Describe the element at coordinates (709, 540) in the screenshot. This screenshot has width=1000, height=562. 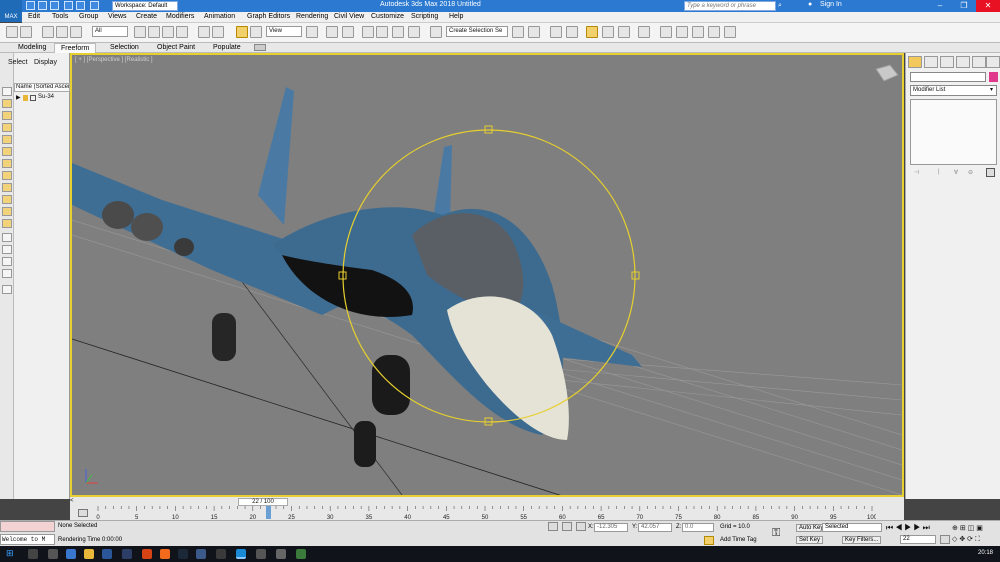
I see `time-tag-icon` at that location.